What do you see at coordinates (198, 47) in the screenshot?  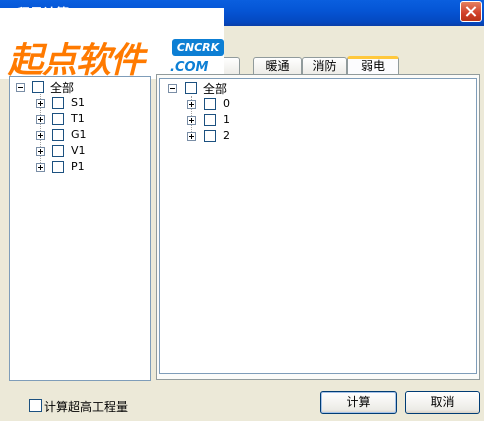 I see `logo-badge: CNCRK` at bounding box center [198, 47].